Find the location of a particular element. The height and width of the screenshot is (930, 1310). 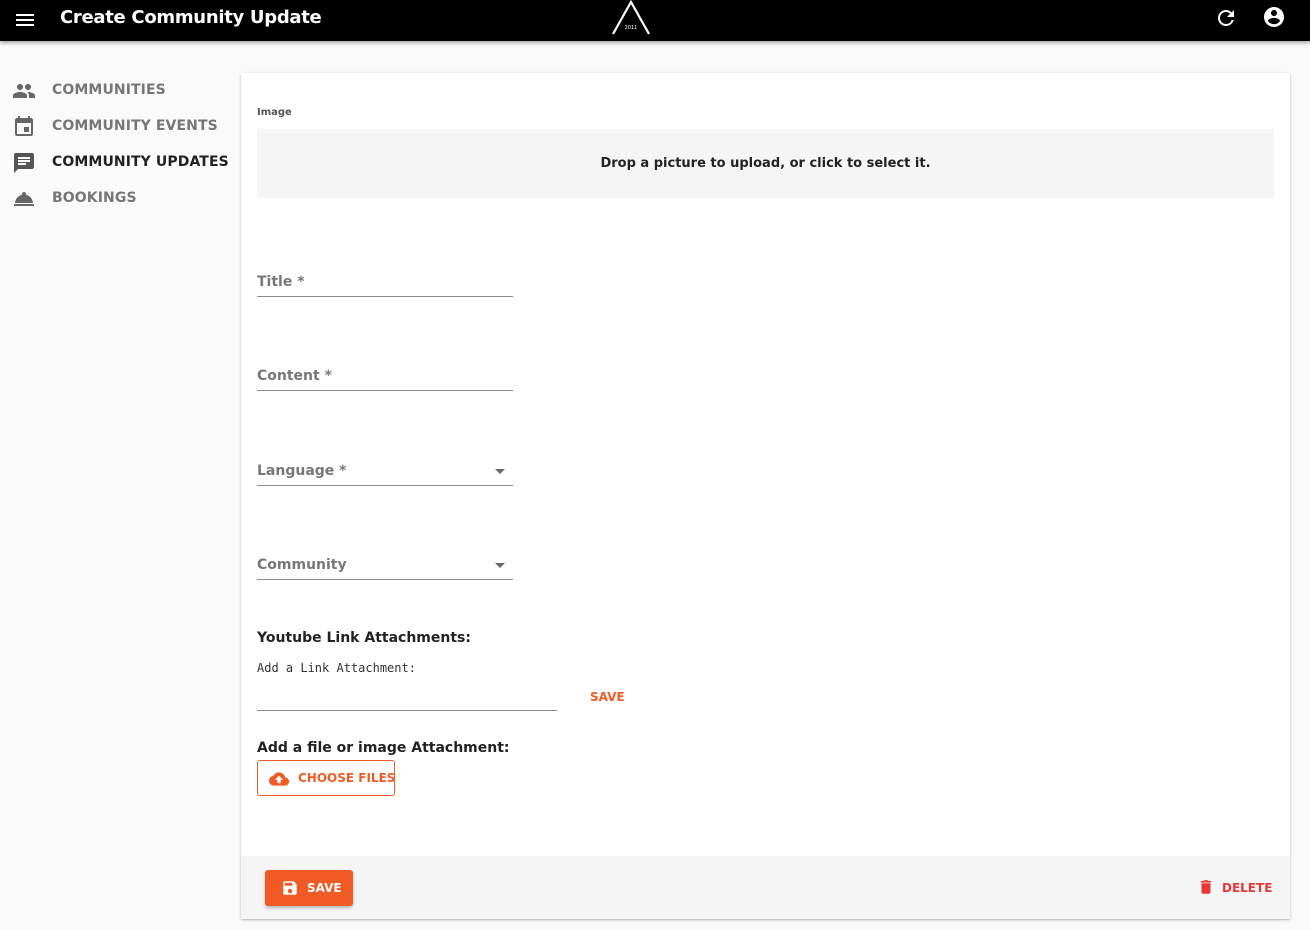

image-label: Image is located at coordinates (274, 112).